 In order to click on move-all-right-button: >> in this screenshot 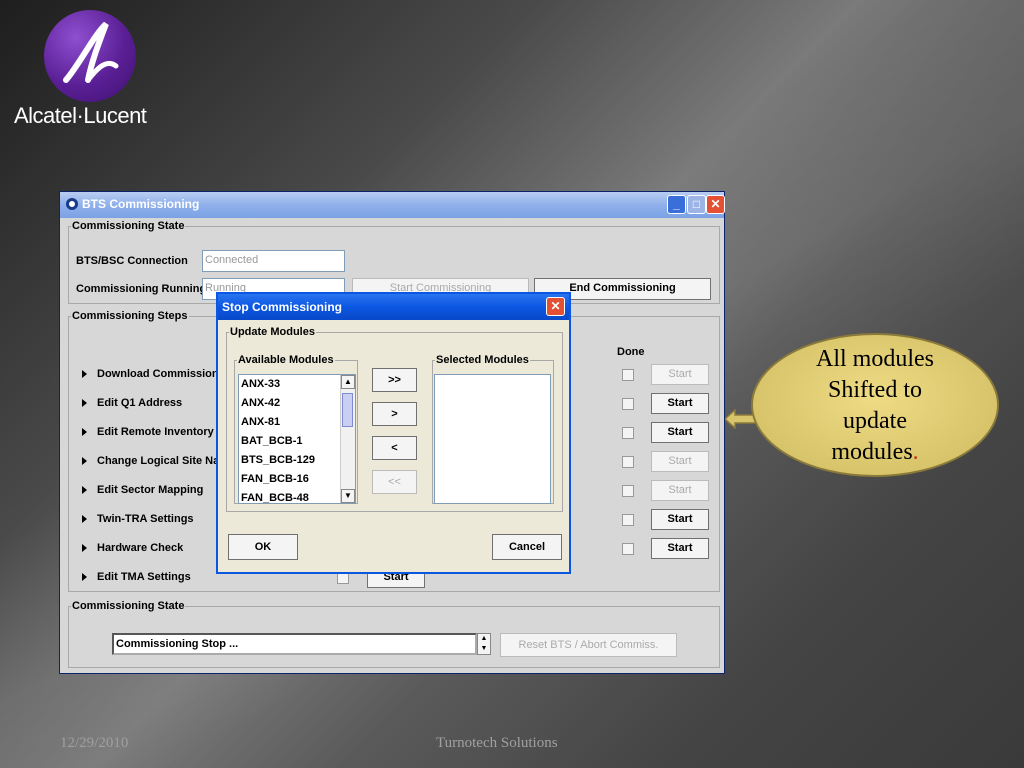, I will do `click(394, 380)`.